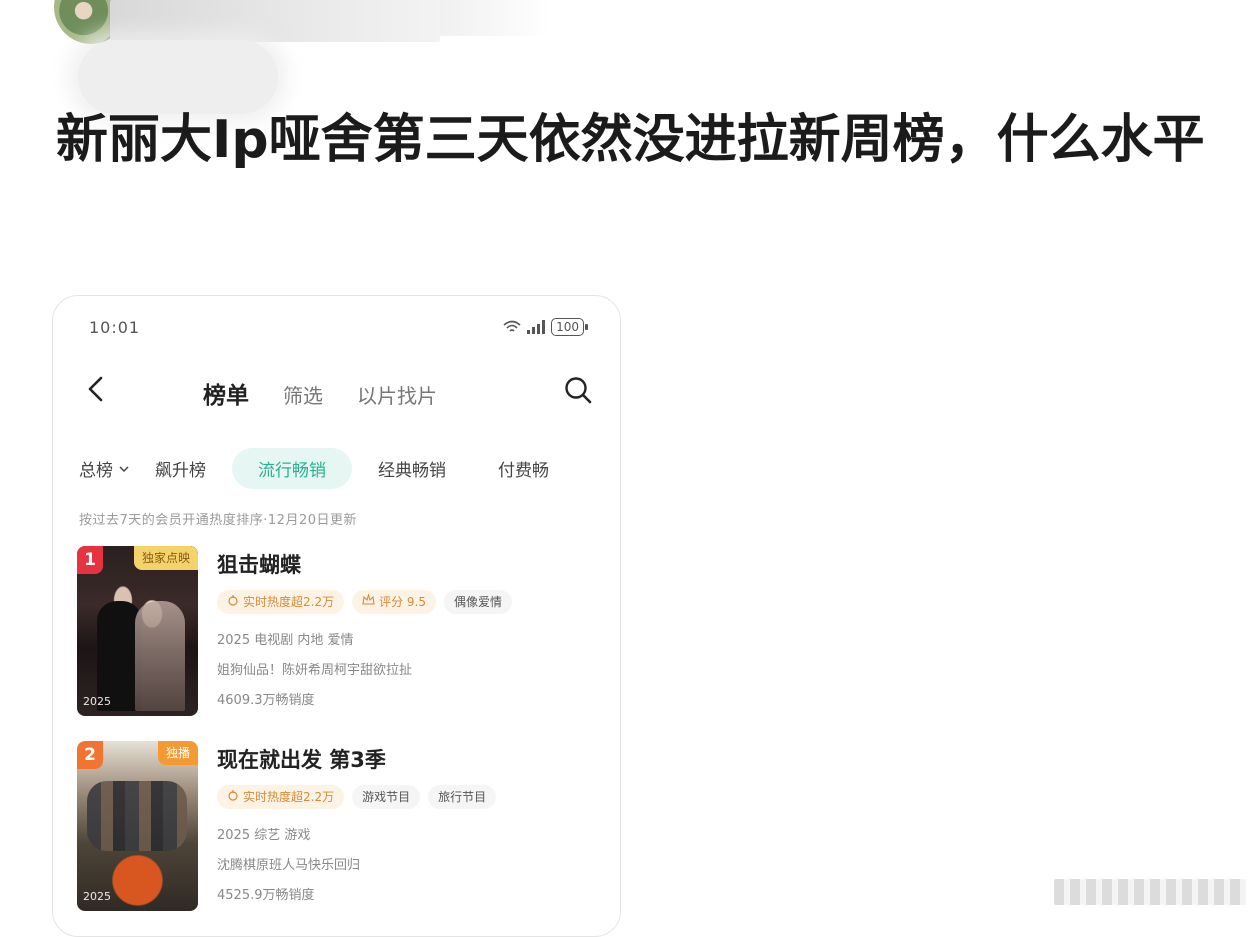 The width and height of the screenshot is (1260, 937). What do you see at coordinates (417, 760) in the screenshot?
I see `item-title: 现在就出发 第3季` at bounding box center [417, 760].